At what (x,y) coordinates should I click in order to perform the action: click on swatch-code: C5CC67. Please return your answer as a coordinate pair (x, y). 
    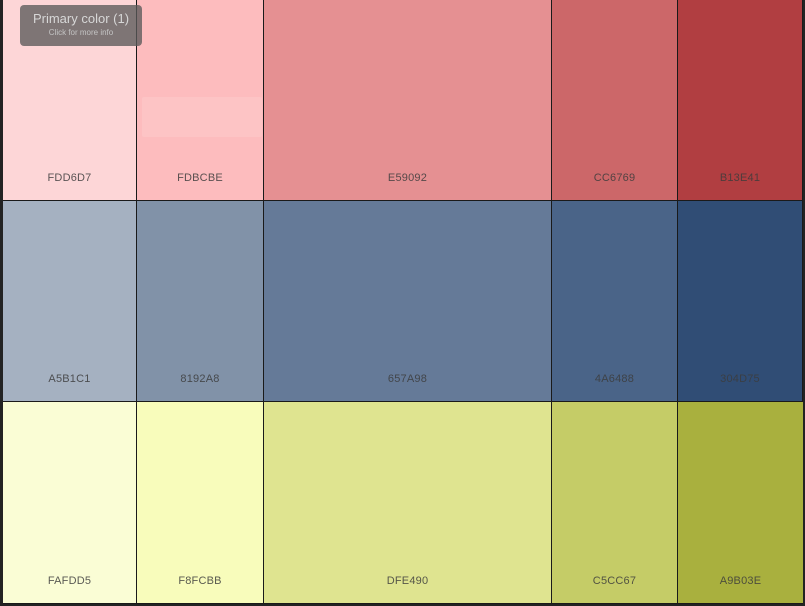
    Looking at the image, I should click on (614, 581).